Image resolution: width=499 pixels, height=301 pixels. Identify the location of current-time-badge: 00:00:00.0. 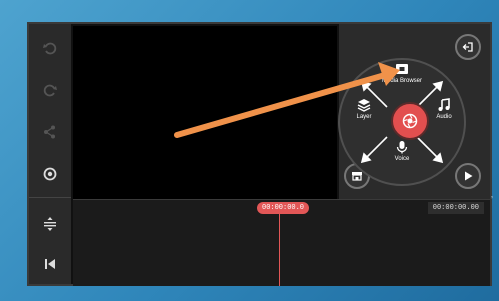
(283, 208).